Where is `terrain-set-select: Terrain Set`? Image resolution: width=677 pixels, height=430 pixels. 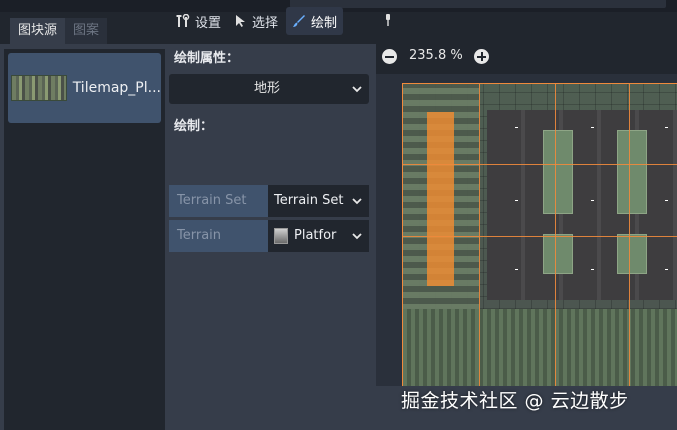
terrain-set-select: Terrain Set is located at coordinates (318, 201).